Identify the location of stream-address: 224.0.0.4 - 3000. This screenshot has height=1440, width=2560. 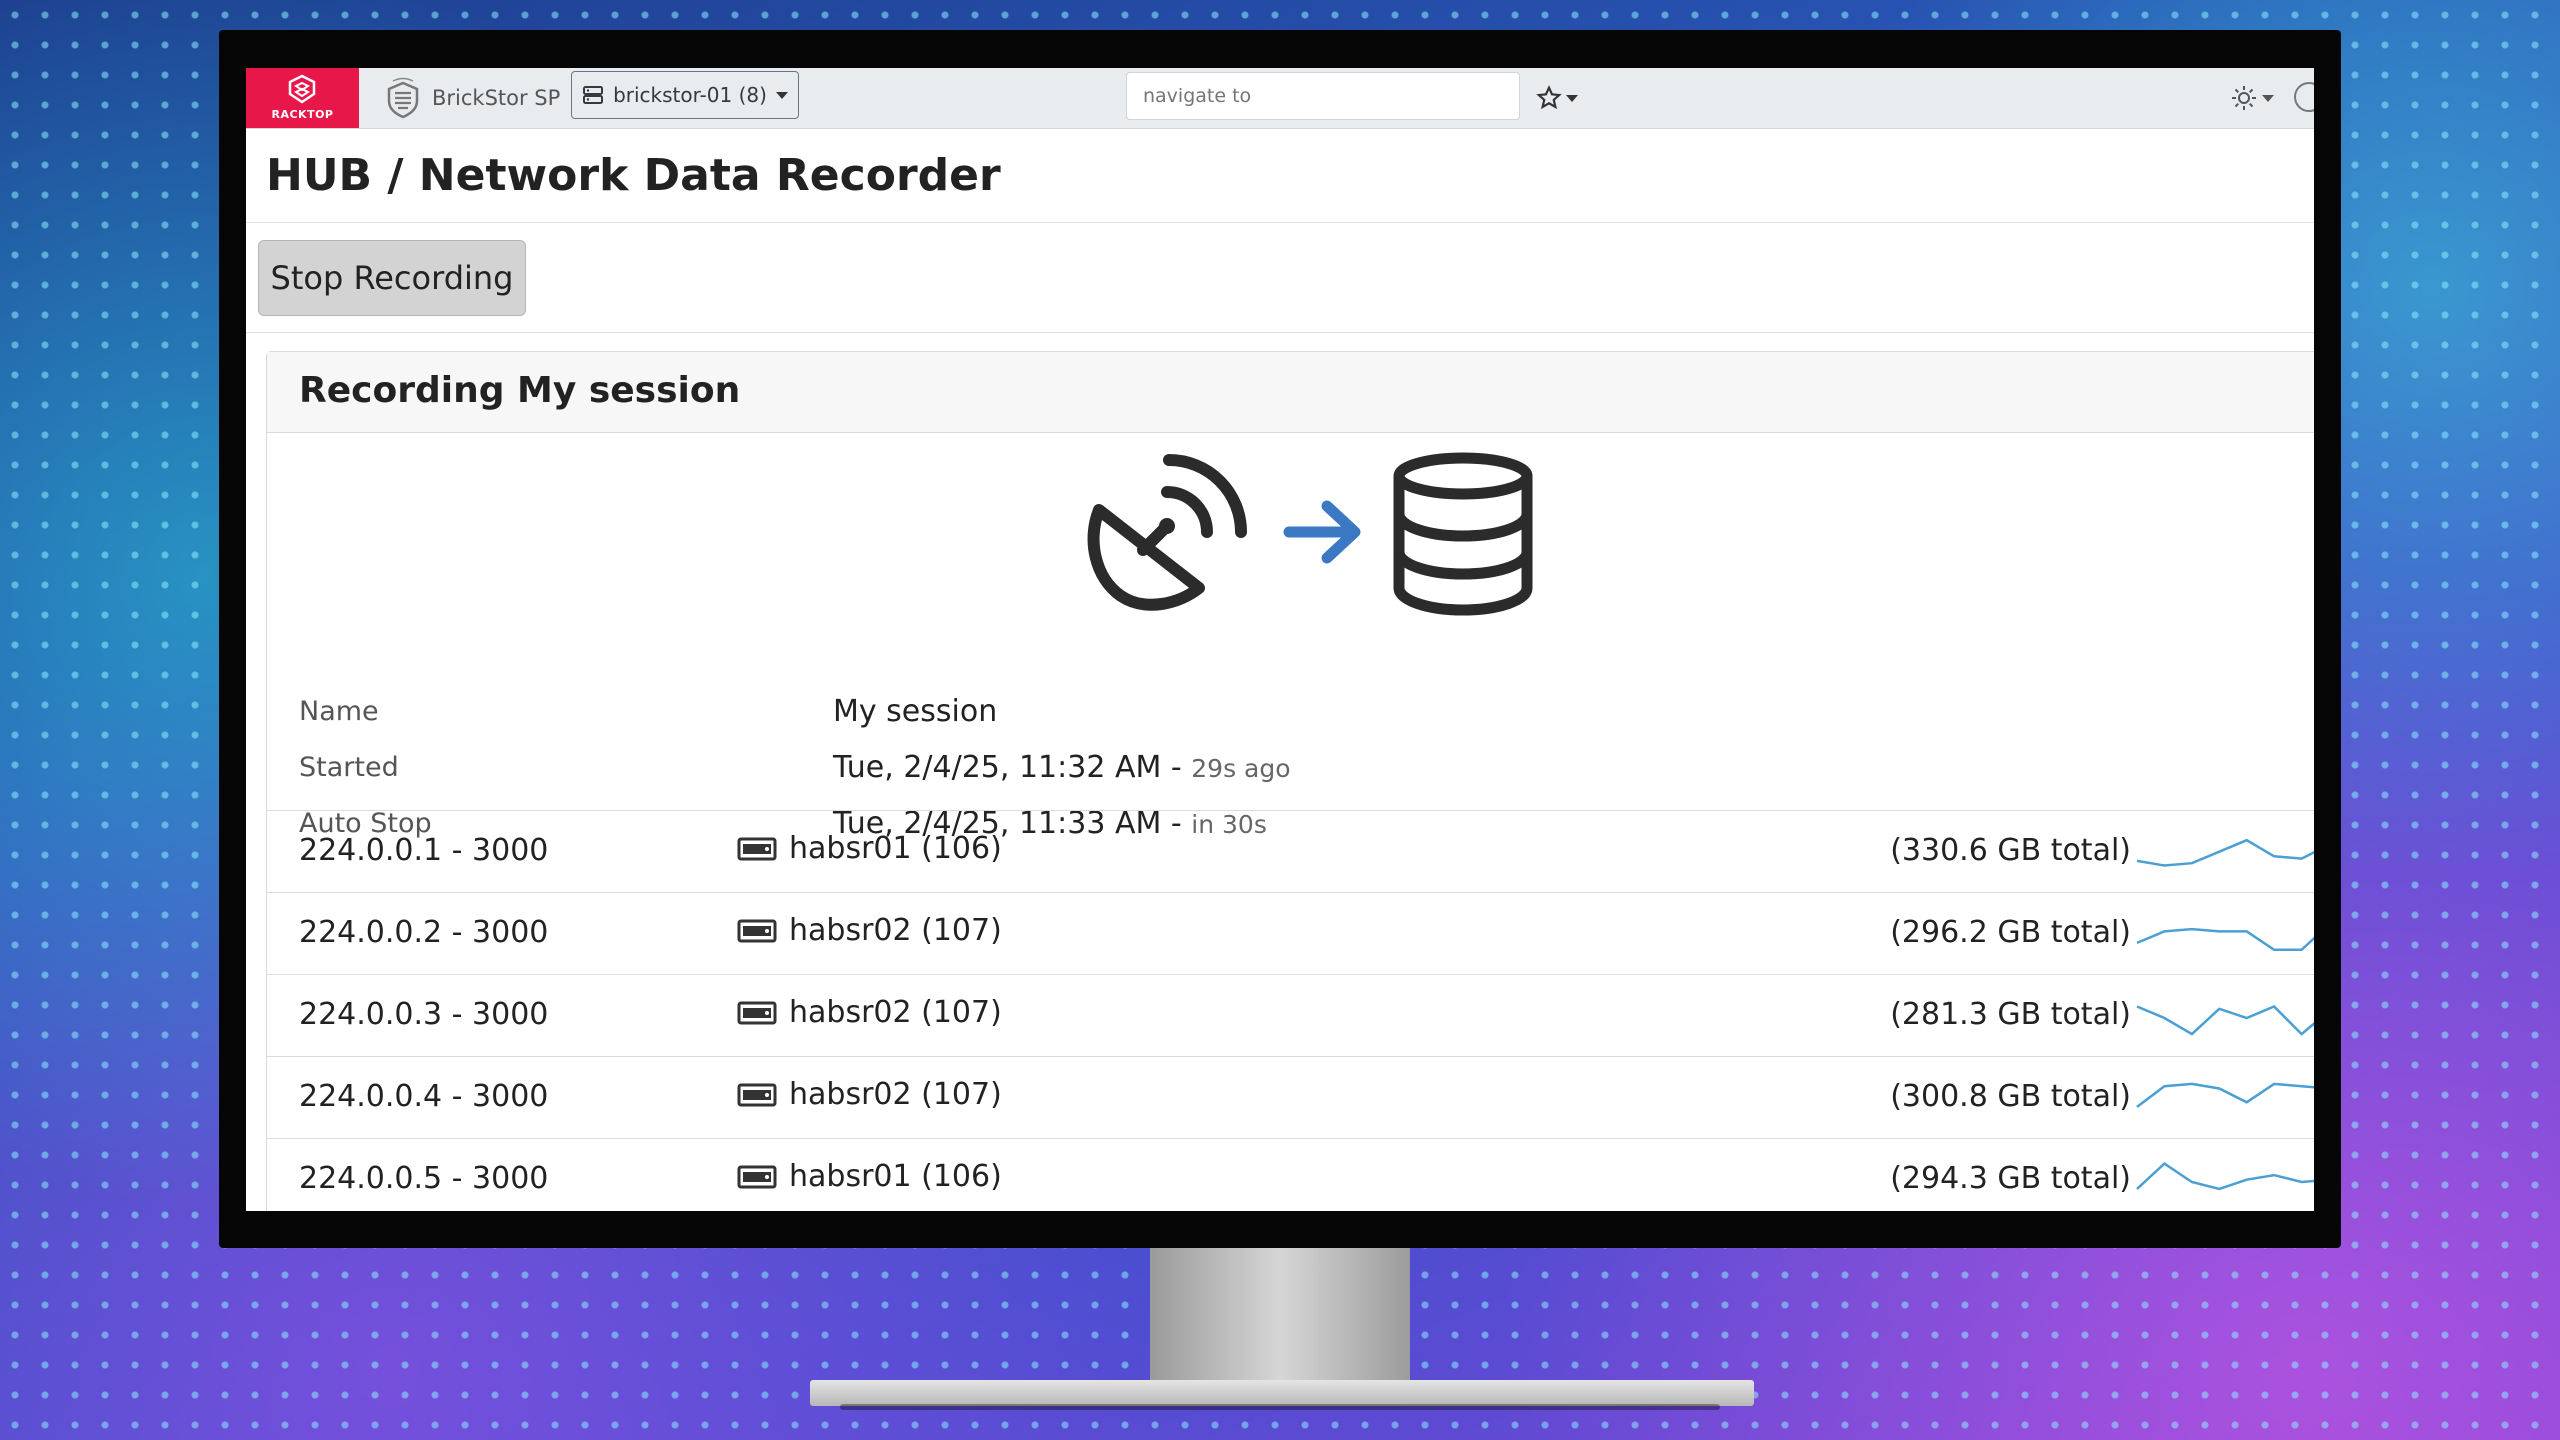
(424, 1096).